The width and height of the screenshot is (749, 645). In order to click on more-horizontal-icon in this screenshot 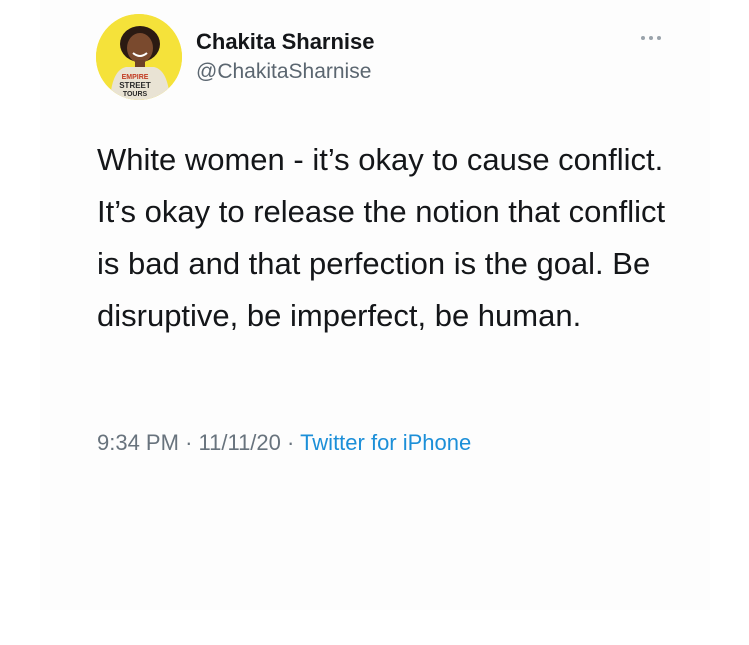, I will do `click(651, 38)`.